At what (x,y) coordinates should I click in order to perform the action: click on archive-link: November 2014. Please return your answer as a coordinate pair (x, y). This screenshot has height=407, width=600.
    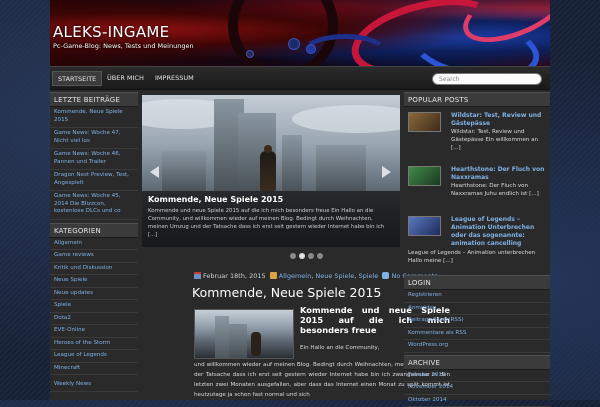
    Looking at the image, I should click on (477, 388).